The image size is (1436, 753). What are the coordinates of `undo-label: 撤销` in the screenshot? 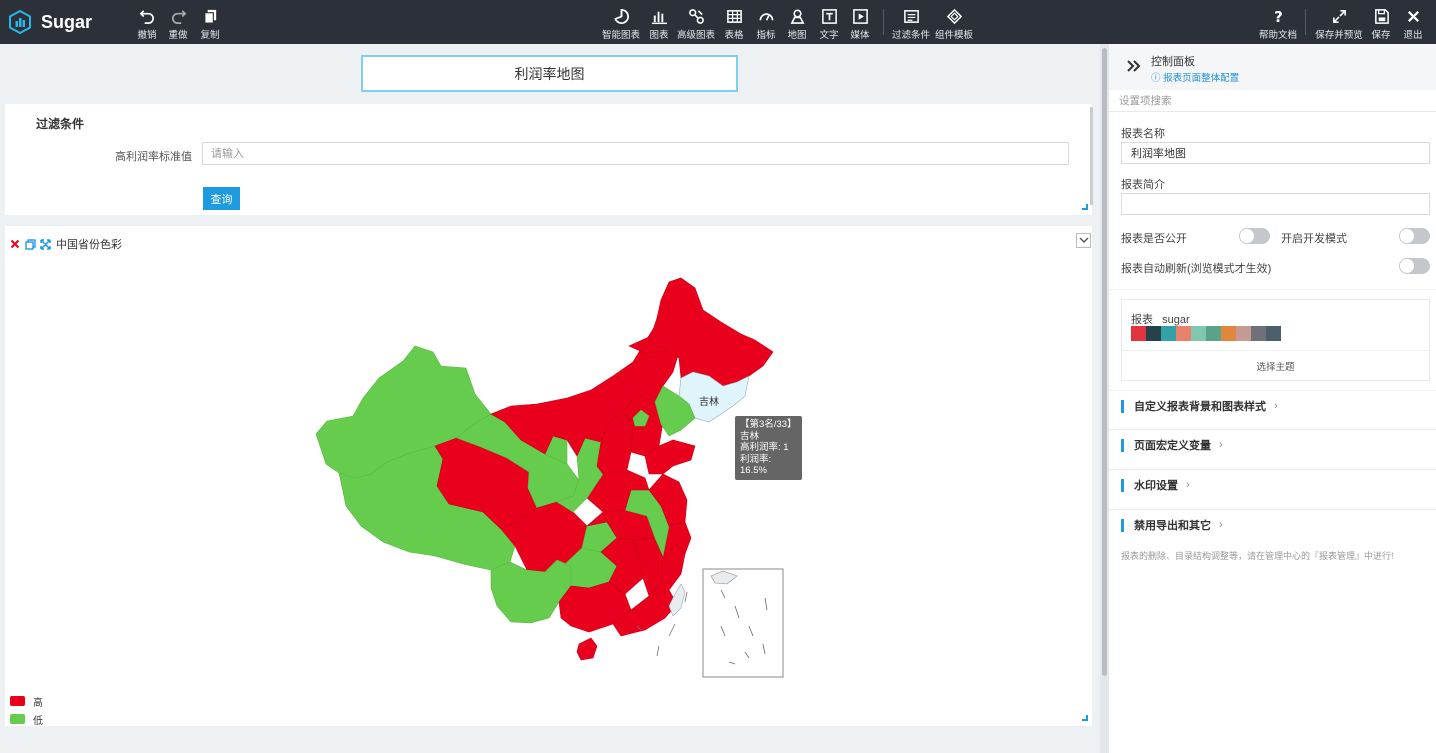 It's located at (147, 35).